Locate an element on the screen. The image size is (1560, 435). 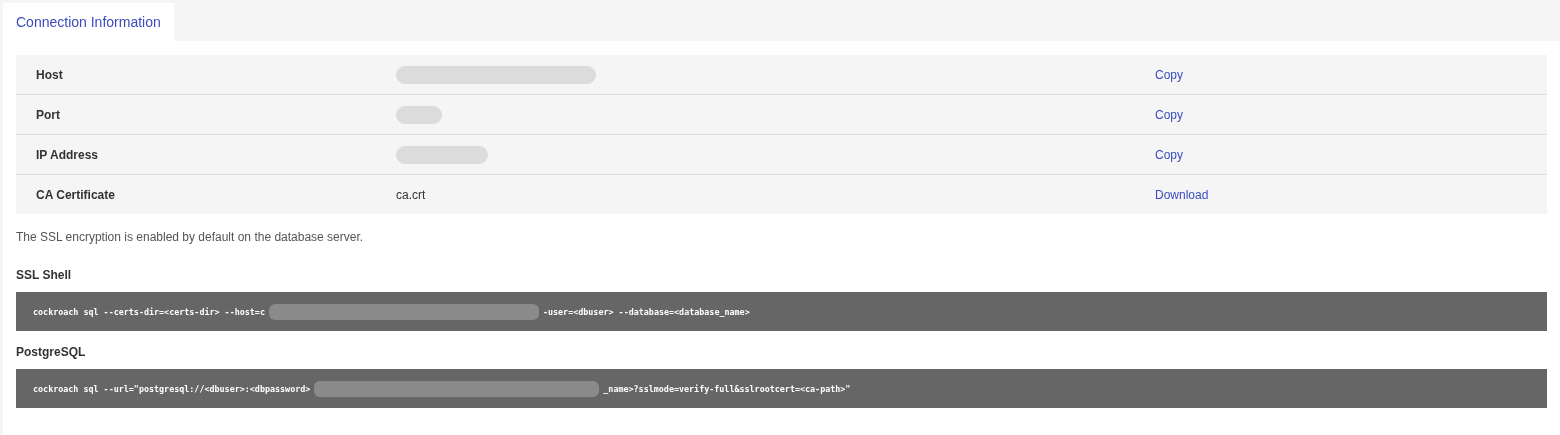
field-label: Host is located at coordinates (49, 74).